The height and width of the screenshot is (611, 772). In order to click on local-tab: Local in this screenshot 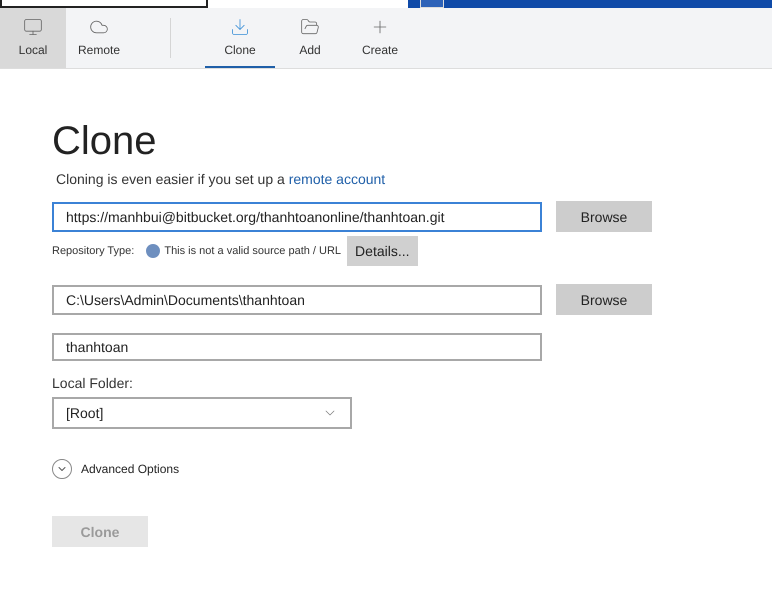, I will do `click(33, 38)`.